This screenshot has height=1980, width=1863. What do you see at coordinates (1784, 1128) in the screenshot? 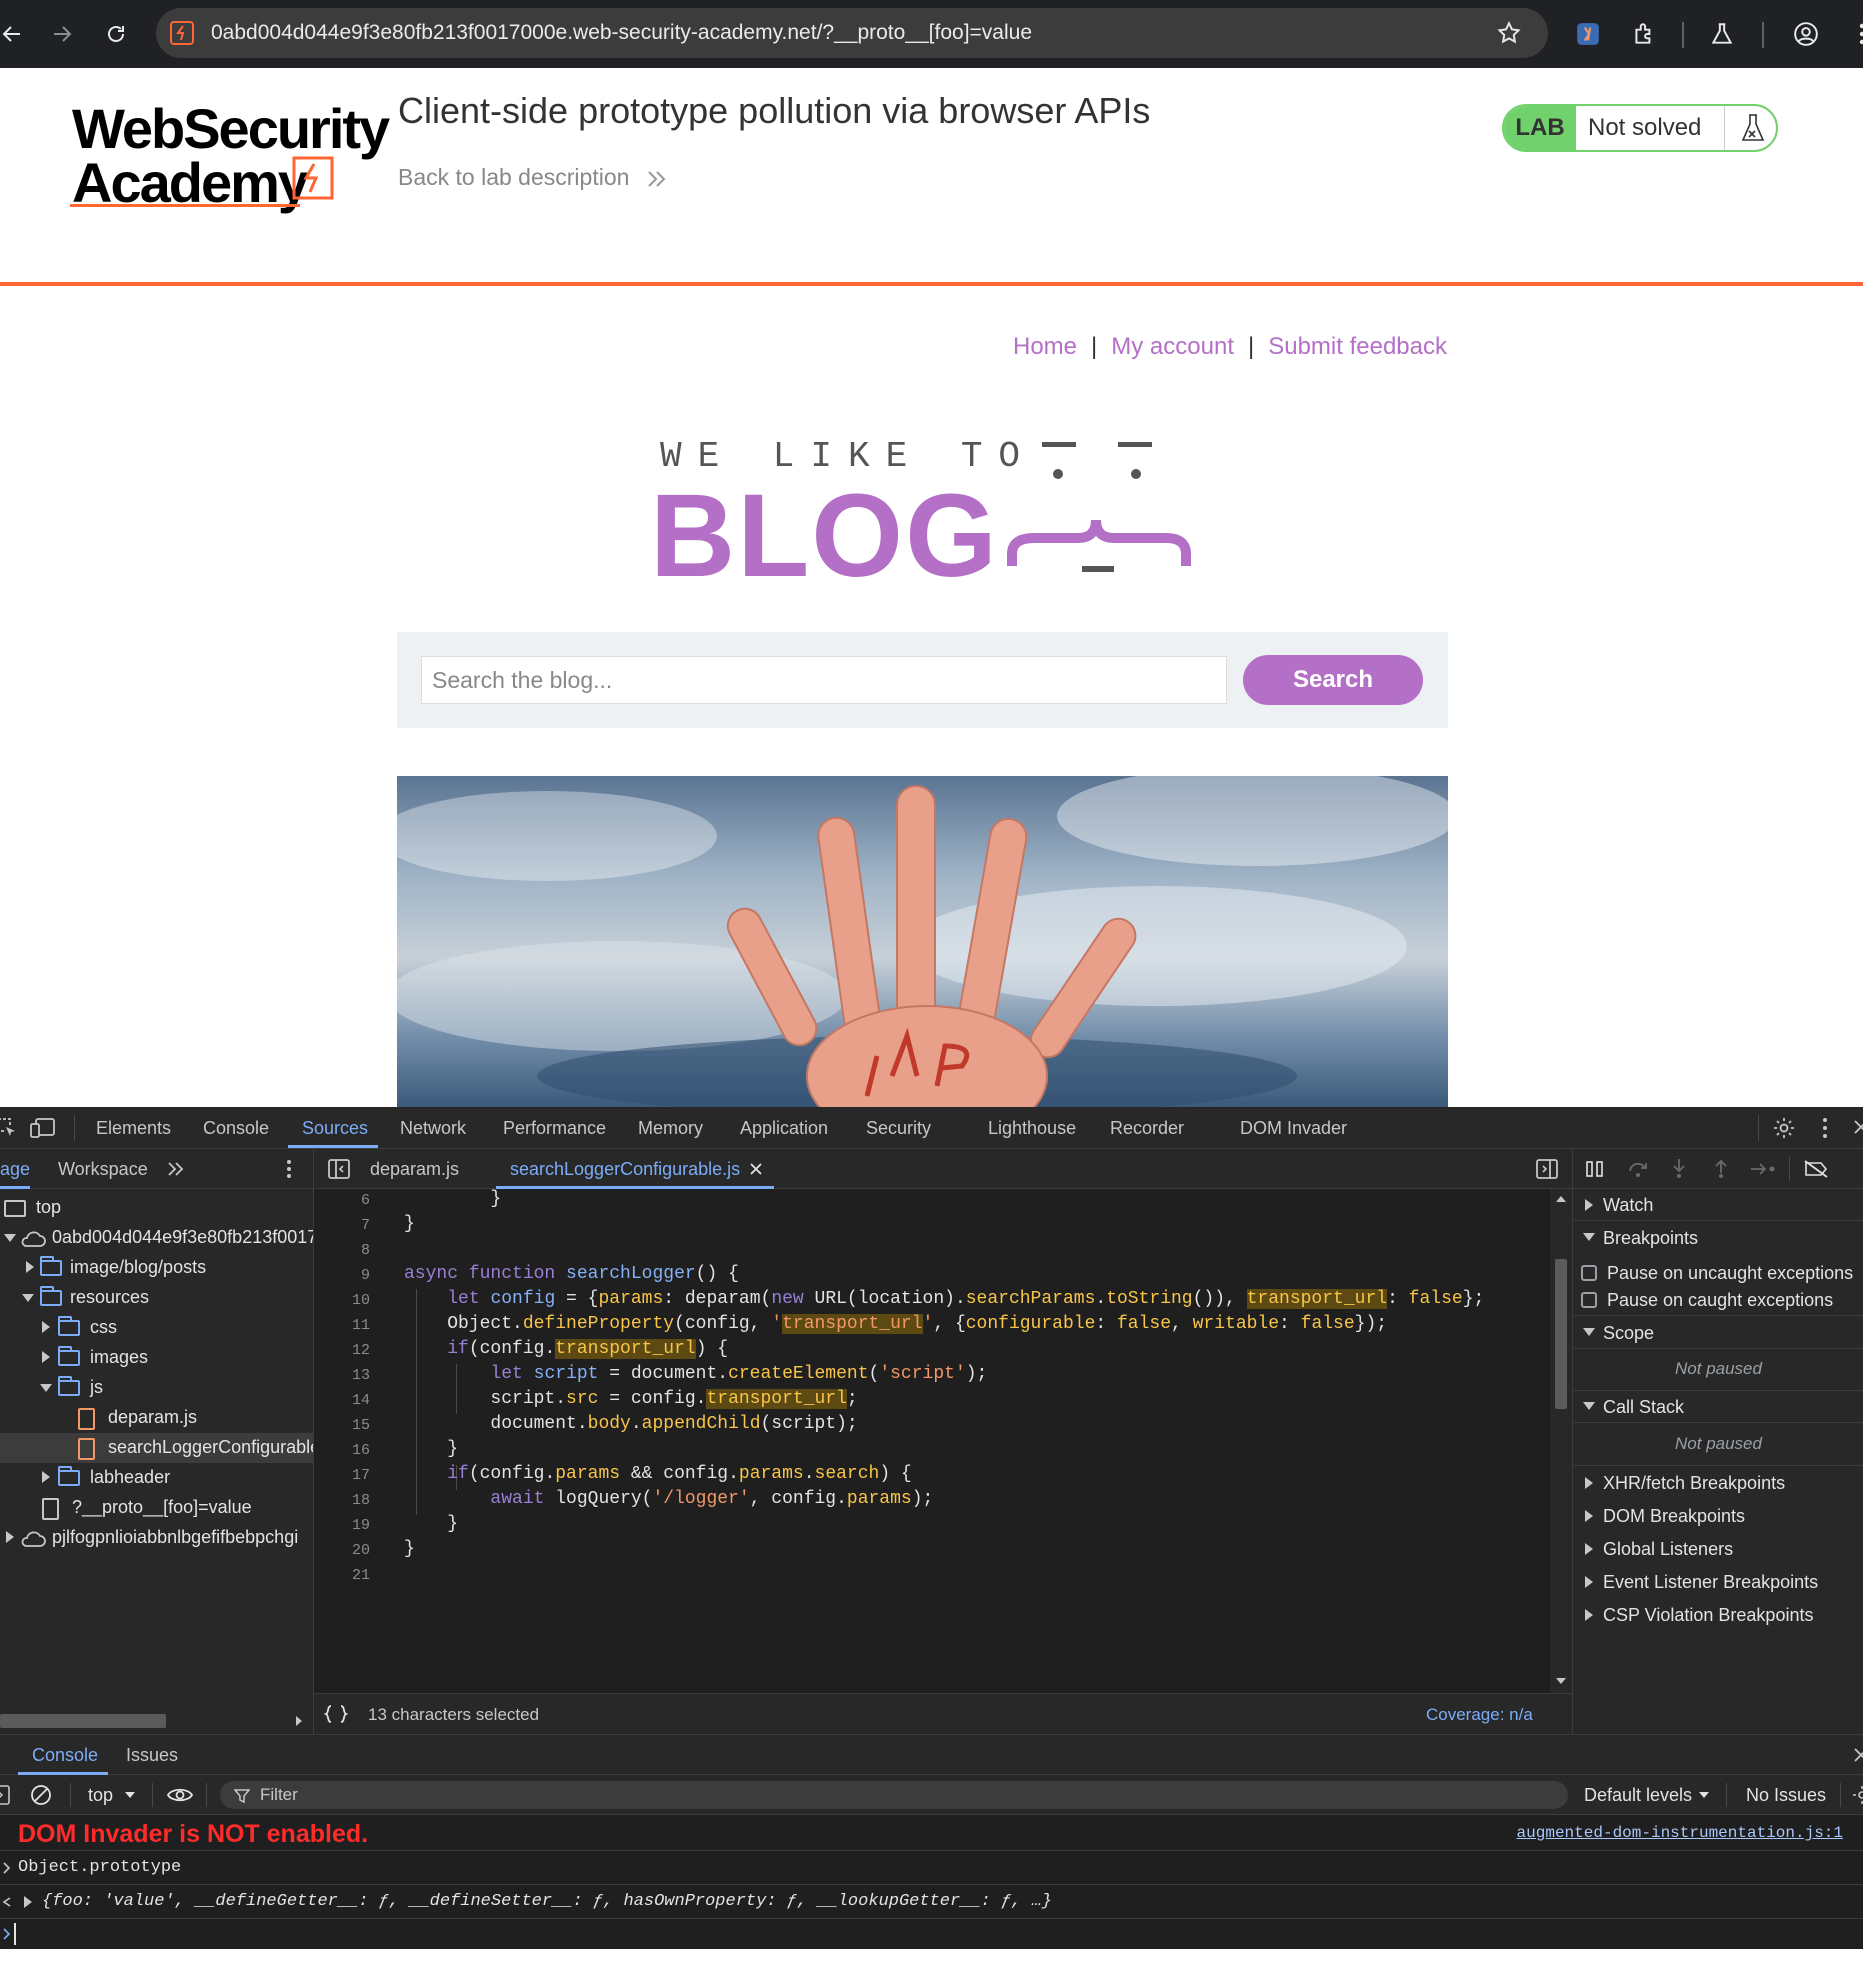
I see `settings-gear-icon` at bounding box center [1784, 1128].